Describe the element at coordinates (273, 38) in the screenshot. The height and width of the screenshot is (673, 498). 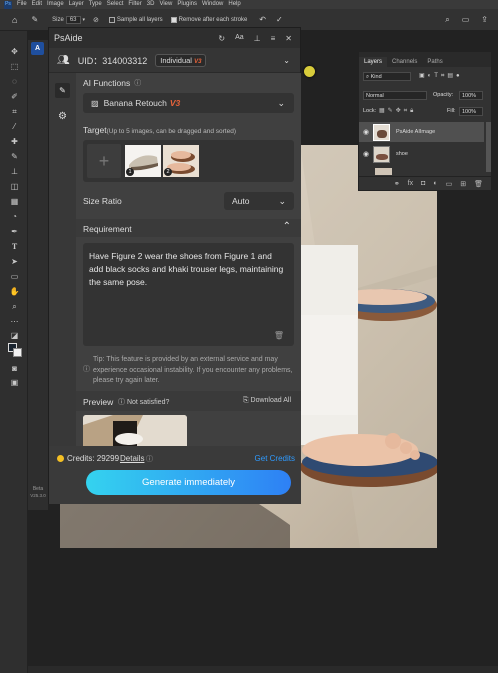
I see `menu-icon: ≡` at that location.